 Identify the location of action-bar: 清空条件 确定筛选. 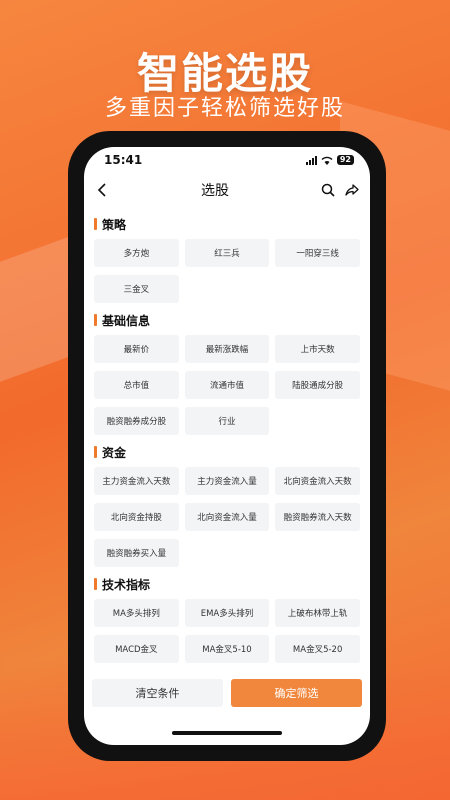
(227, 697).